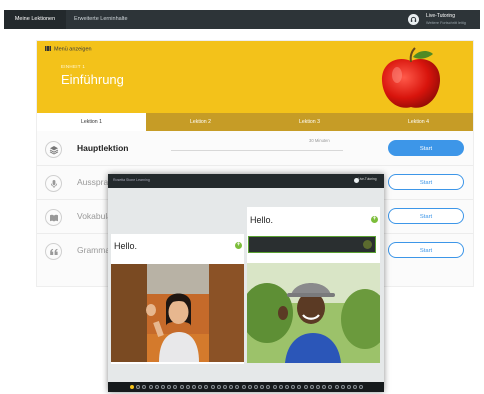 The image size is (484, 394). I want to click on menu-label: Menü anzeigen, so click(73, 49).